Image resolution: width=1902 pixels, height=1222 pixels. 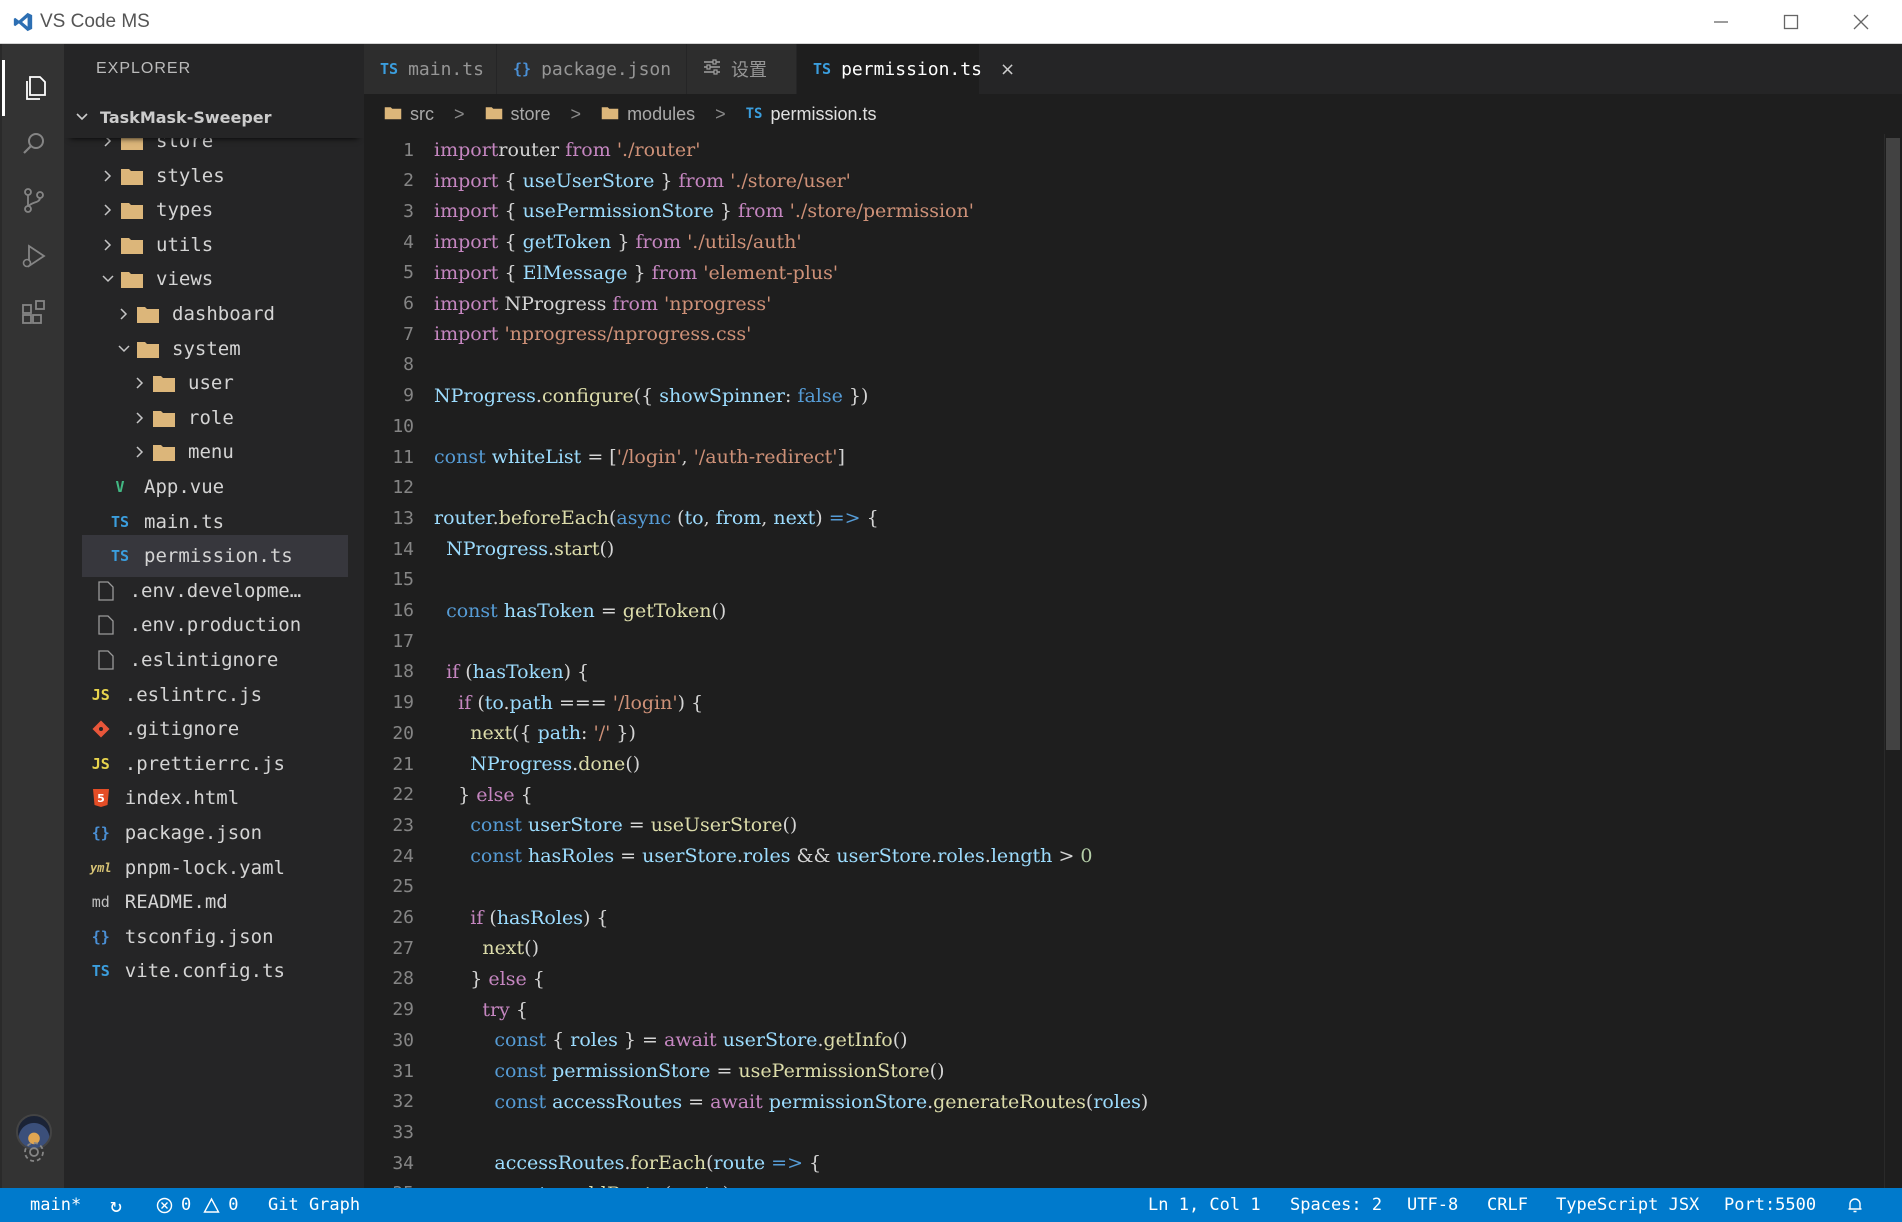 I want to click on code-token: } =, so click(x=641, y=1040).